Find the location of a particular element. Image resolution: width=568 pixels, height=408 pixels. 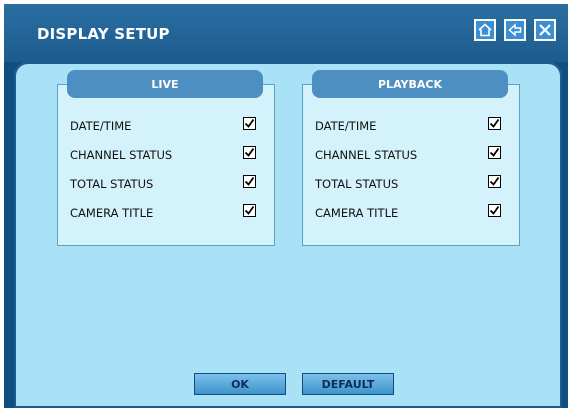

live-date-time-label: DATE/TIME is located at coordinates (101, 126).